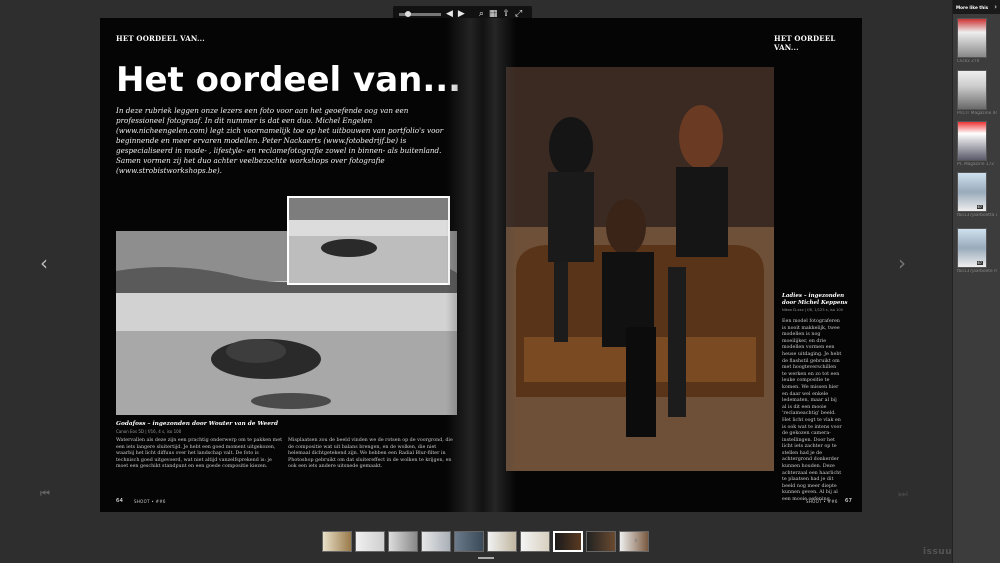  I want to click on related-item: 67 fbo137jaarboete mei, so click(977, 251).